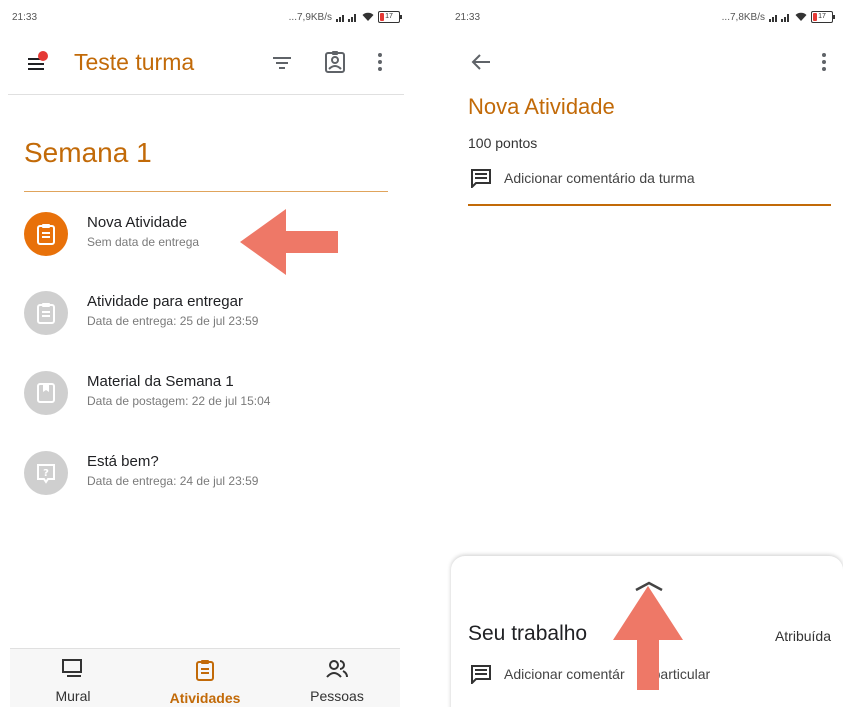 Image resolution: width=843 pixels, height=707 pixels. I want to click on item-subtitle: Data de entrega: 25 de jul 23:59, so click(173, 321).